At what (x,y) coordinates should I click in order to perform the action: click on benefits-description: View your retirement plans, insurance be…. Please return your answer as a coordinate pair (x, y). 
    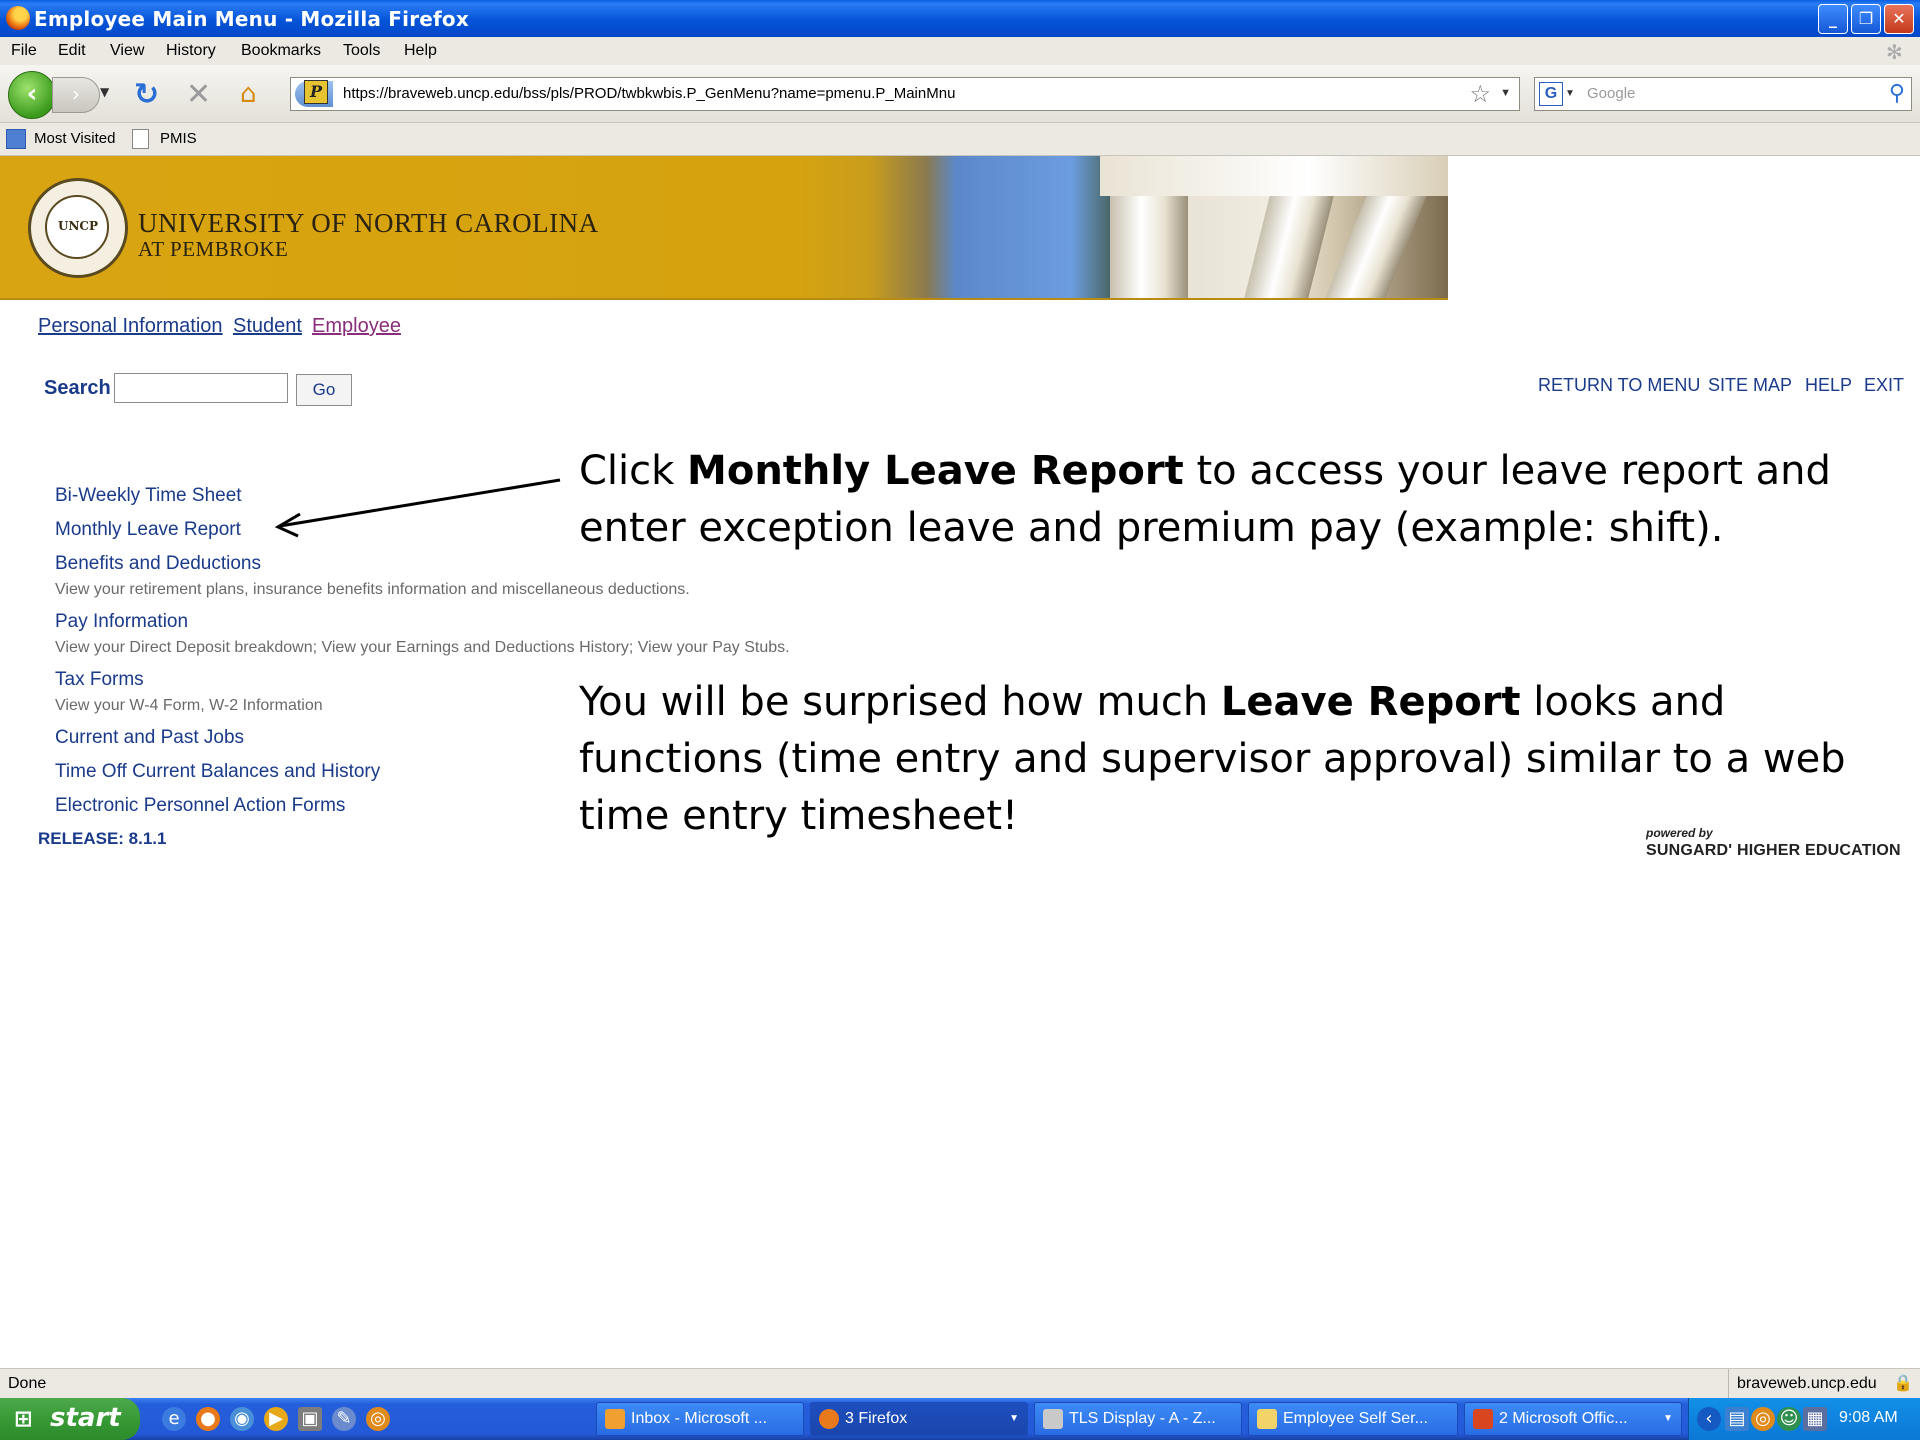
    Looking at the image, I should click on (372, 589).